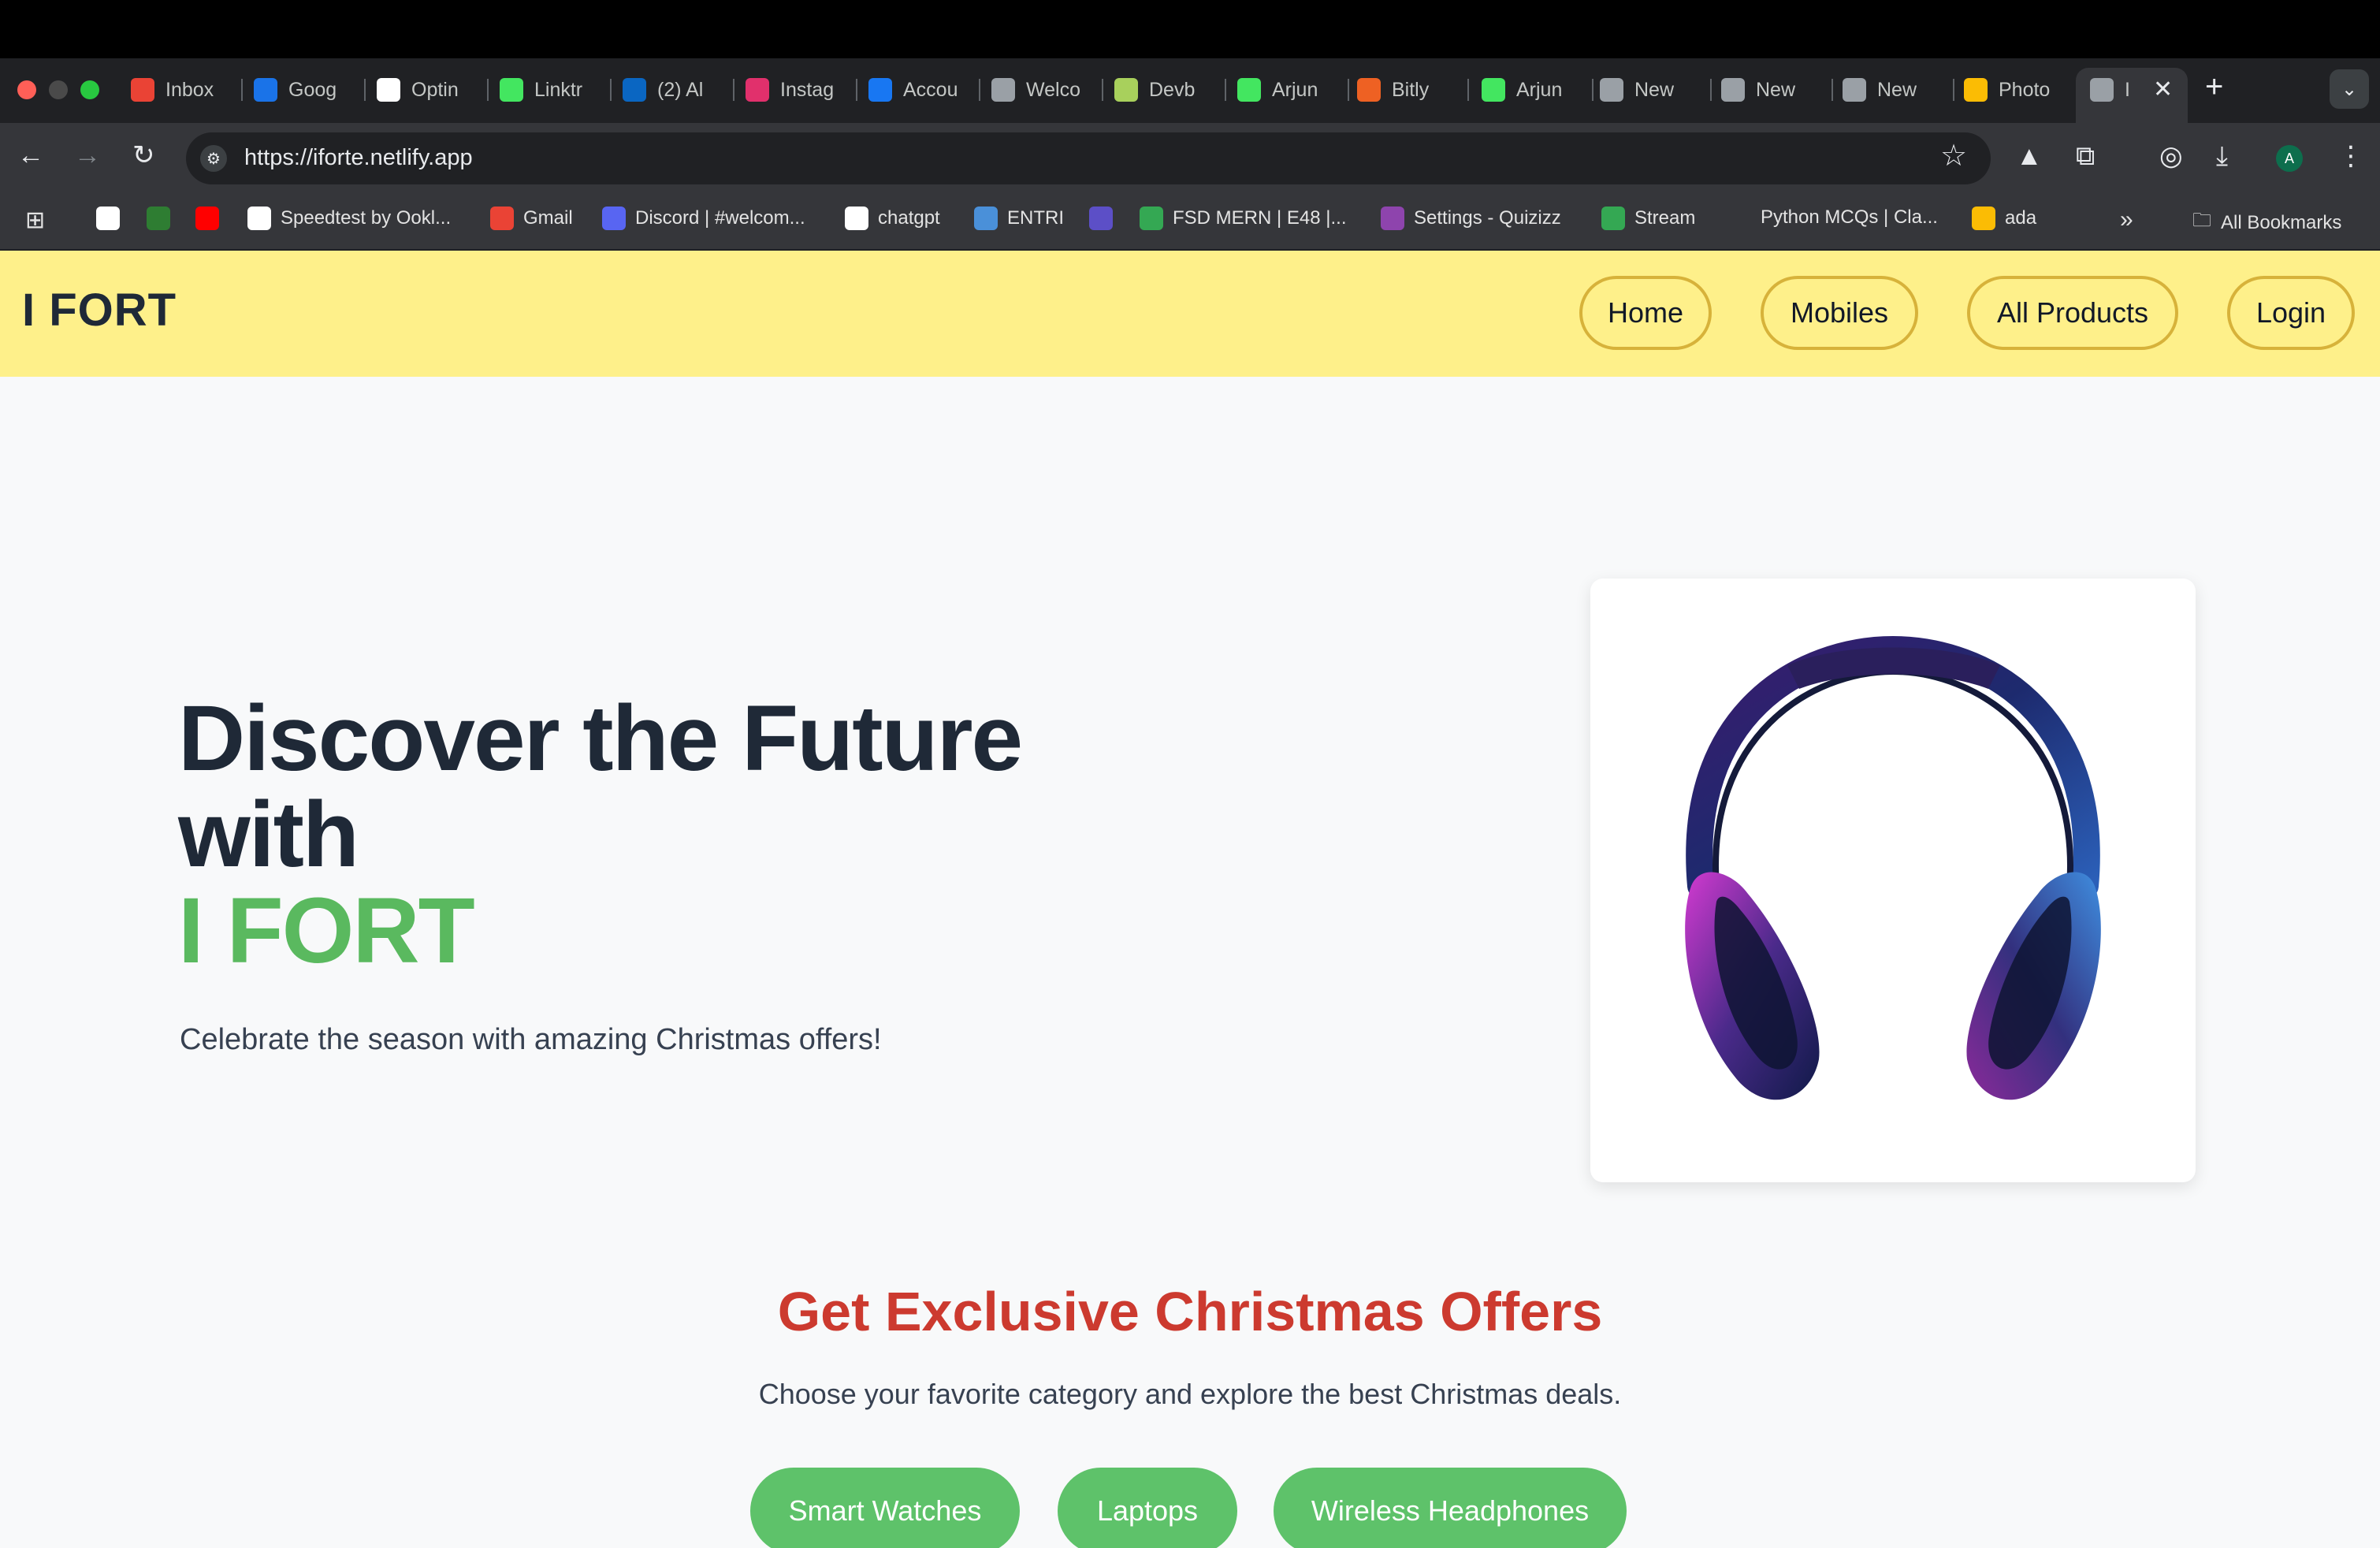  Describe the element at coordinates (857, 218) in the screenshot. I see `openai-icon` at that location.